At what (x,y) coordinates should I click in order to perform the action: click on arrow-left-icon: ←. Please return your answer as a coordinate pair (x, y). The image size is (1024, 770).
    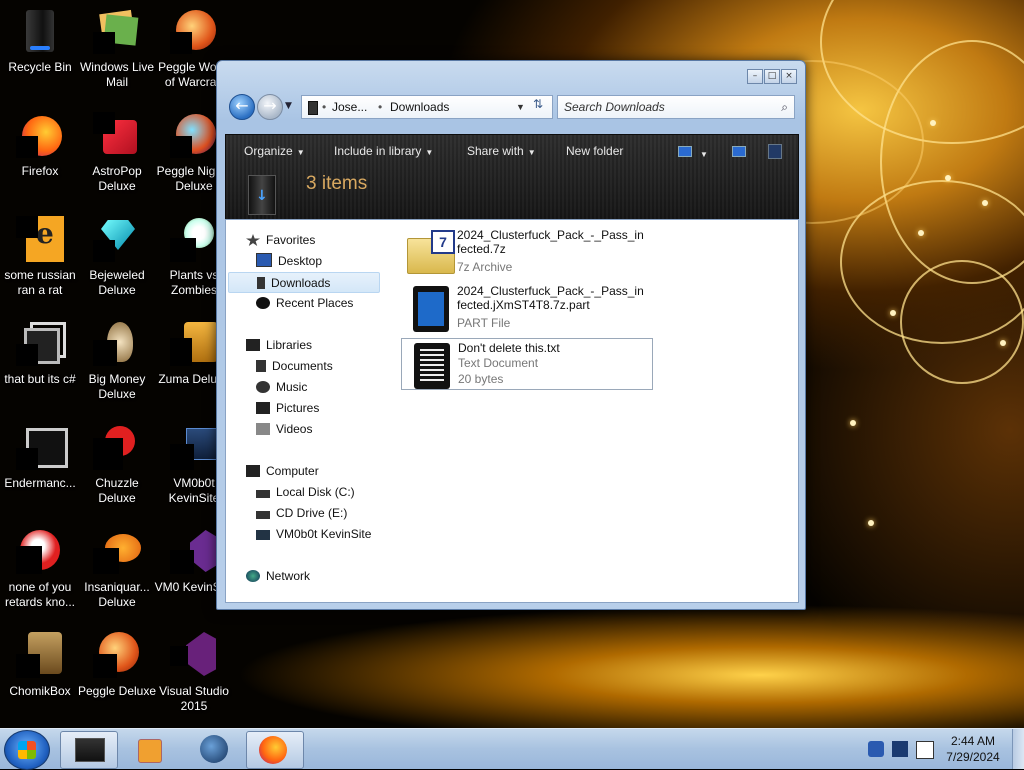
    Looking at the image, I should click on (242, 105).